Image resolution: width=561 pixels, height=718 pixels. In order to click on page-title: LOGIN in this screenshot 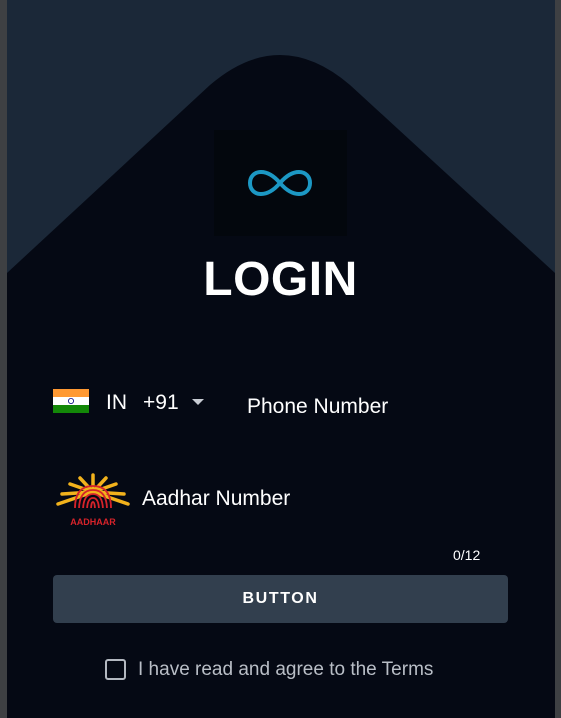, I will do `click(280, 279)`.